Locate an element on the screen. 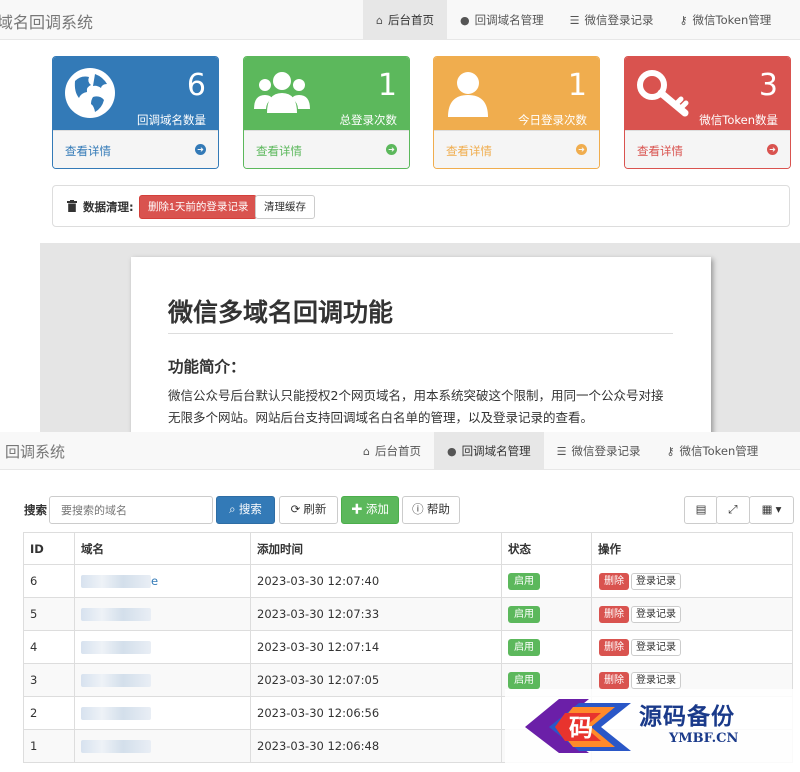 The image size is (800, 772). fullscreen-button: ⤢ is located at coordinates (733, 510).